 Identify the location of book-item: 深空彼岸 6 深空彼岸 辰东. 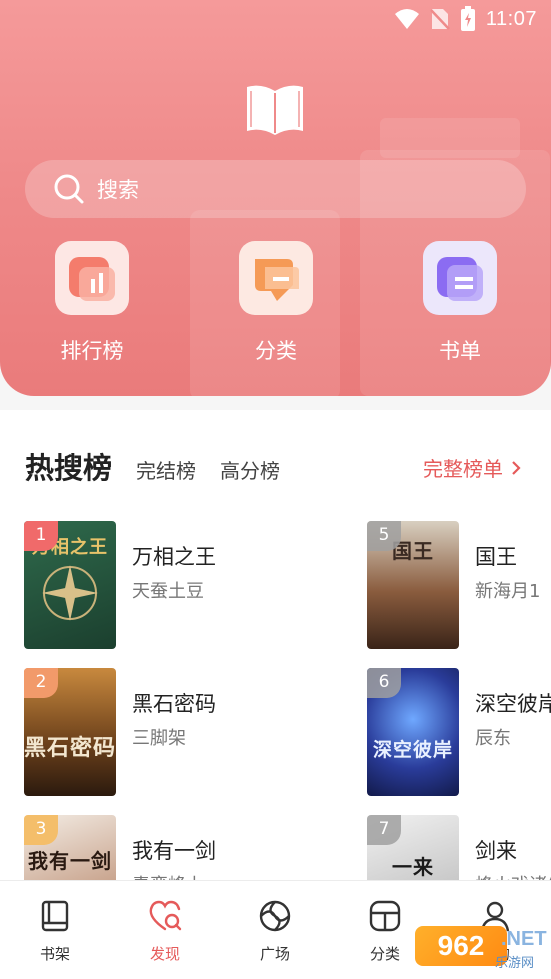
(459, 733).